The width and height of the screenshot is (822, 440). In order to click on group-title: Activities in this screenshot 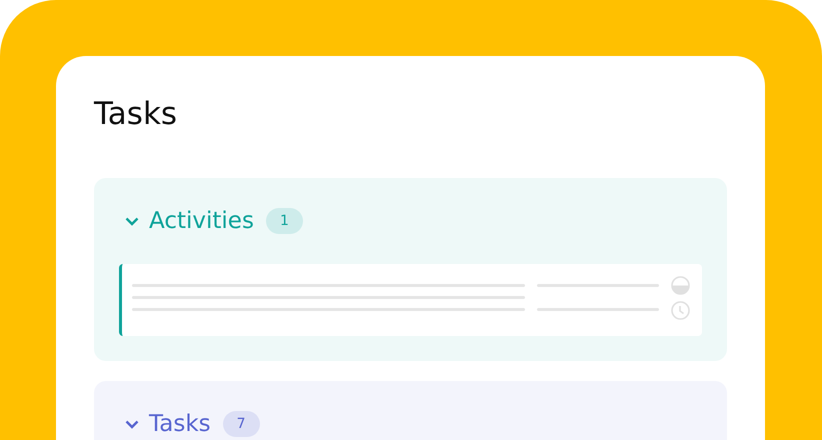, I will do `click(201, 221)`.